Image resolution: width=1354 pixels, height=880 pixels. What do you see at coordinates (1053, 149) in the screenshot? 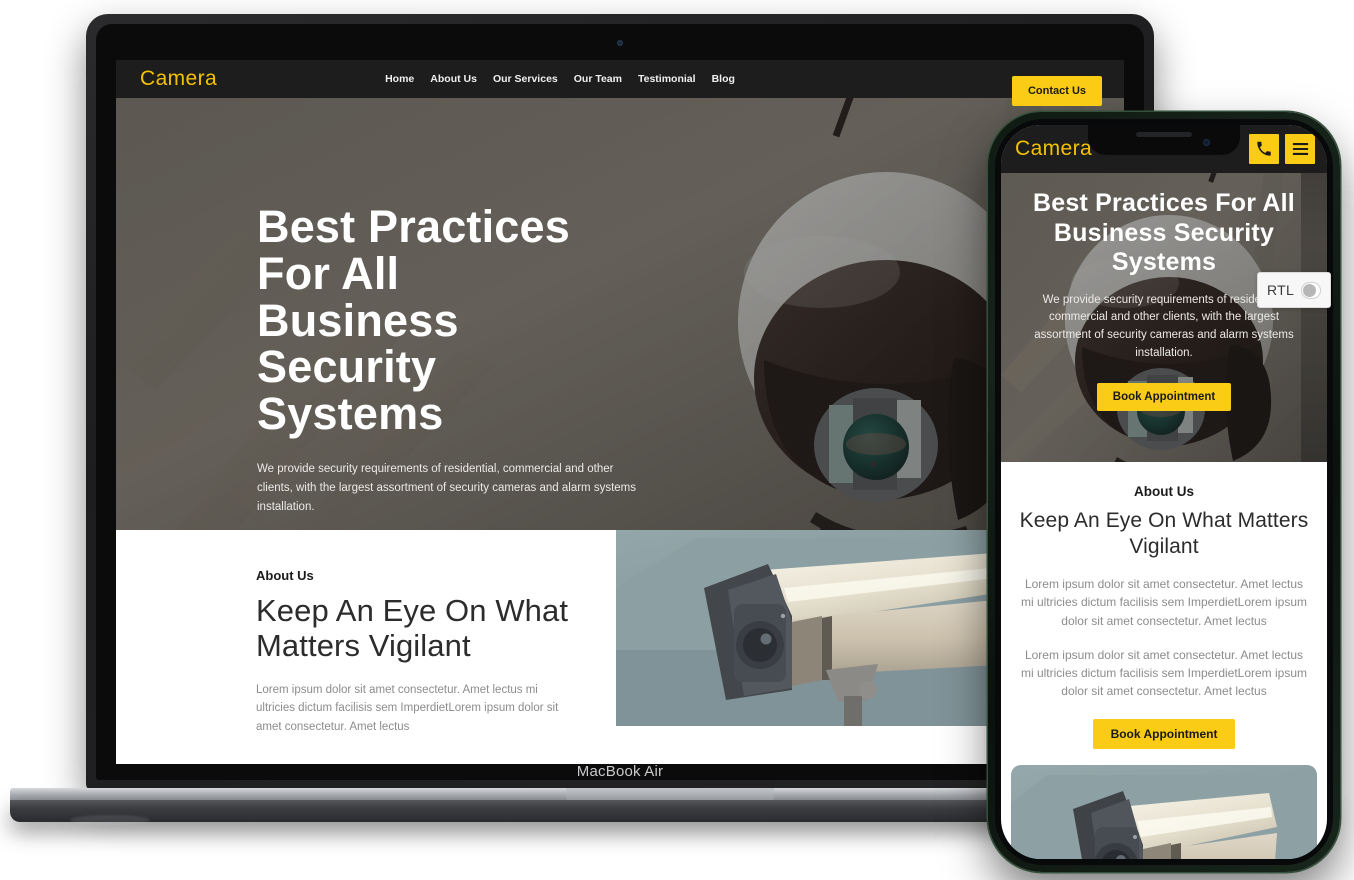
I see `mobile-site-logo: Camera` at bounding box center [1053, 149].